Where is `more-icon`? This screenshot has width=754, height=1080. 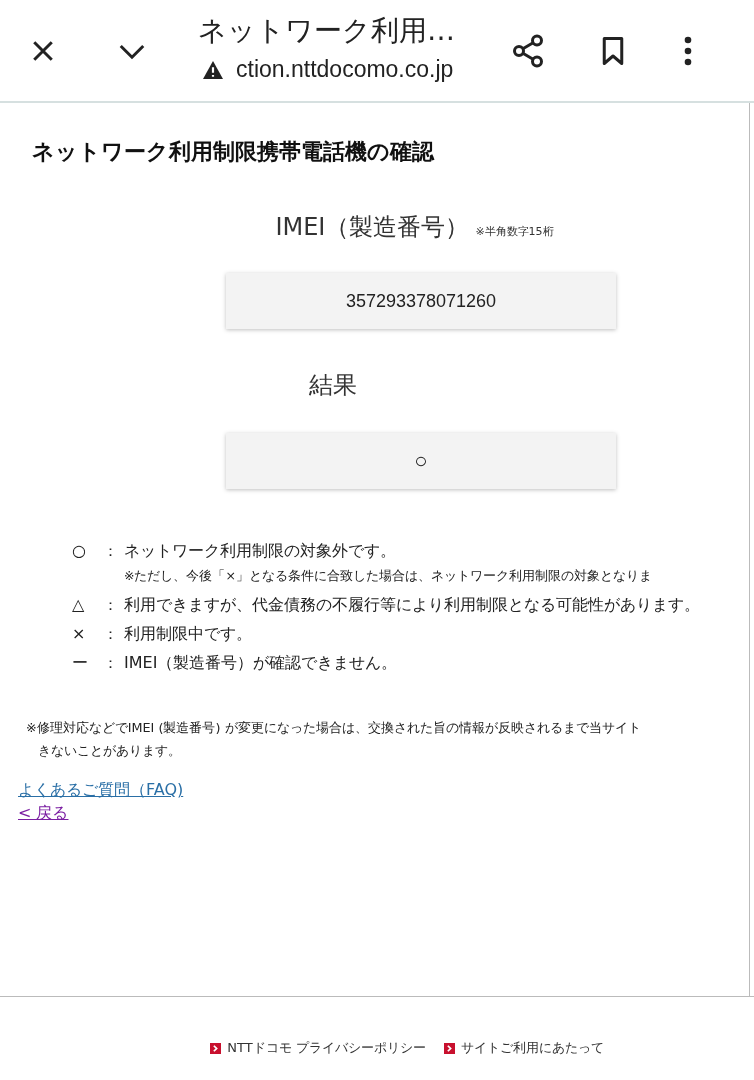
more-icon is located at coordinates (688, 50).